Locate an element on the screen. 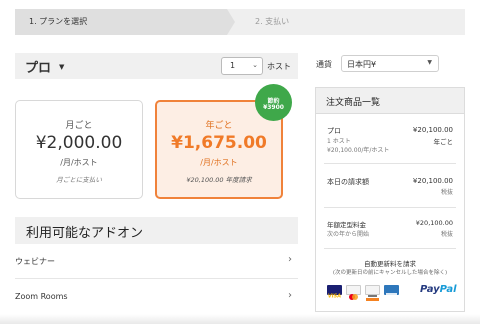 This screenshot has height=324, width=480. savings-badge: 節約 ¥3900 is located at coordinates (273, 102).